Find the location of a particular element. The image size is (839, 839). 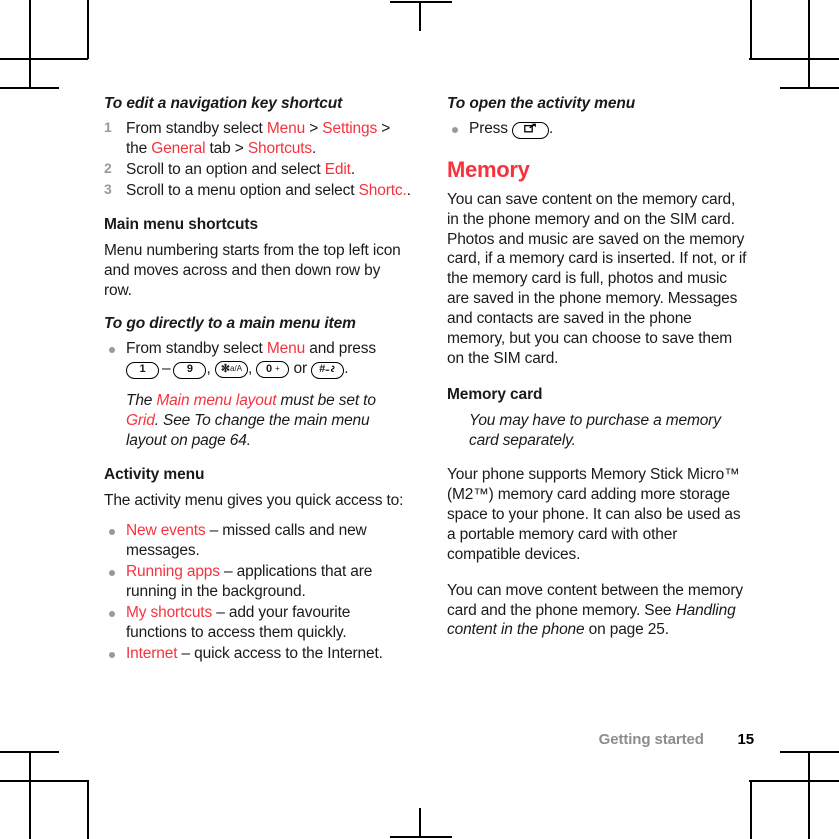

section-heading-memory-card: Memory card is located at coordinates (495, 394).